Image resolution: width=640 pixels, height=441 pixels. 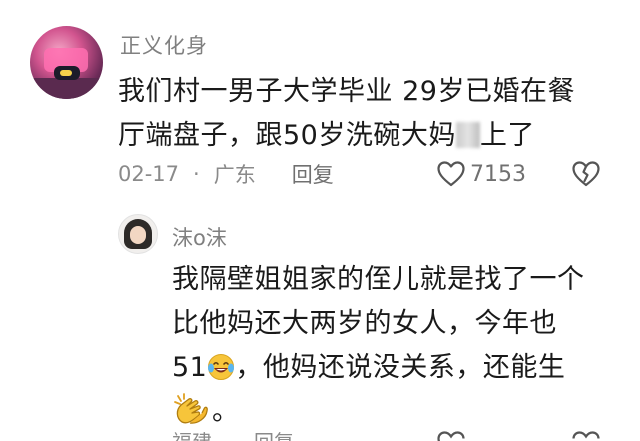 What do you see at coordinates (392, 412) in the screenshot?
I see `reply-text-line: 。` at bounding box center [392, 412].